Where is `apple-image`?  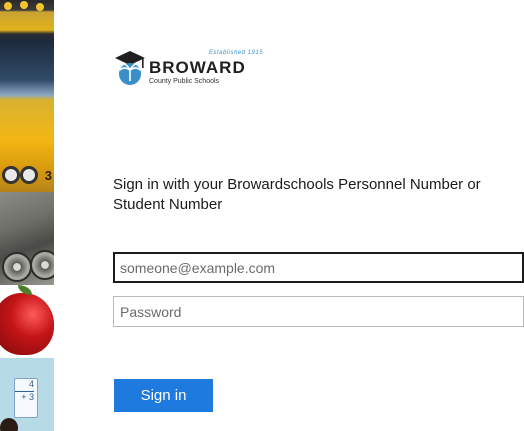 apple-image is located at coordinates (27, 321).